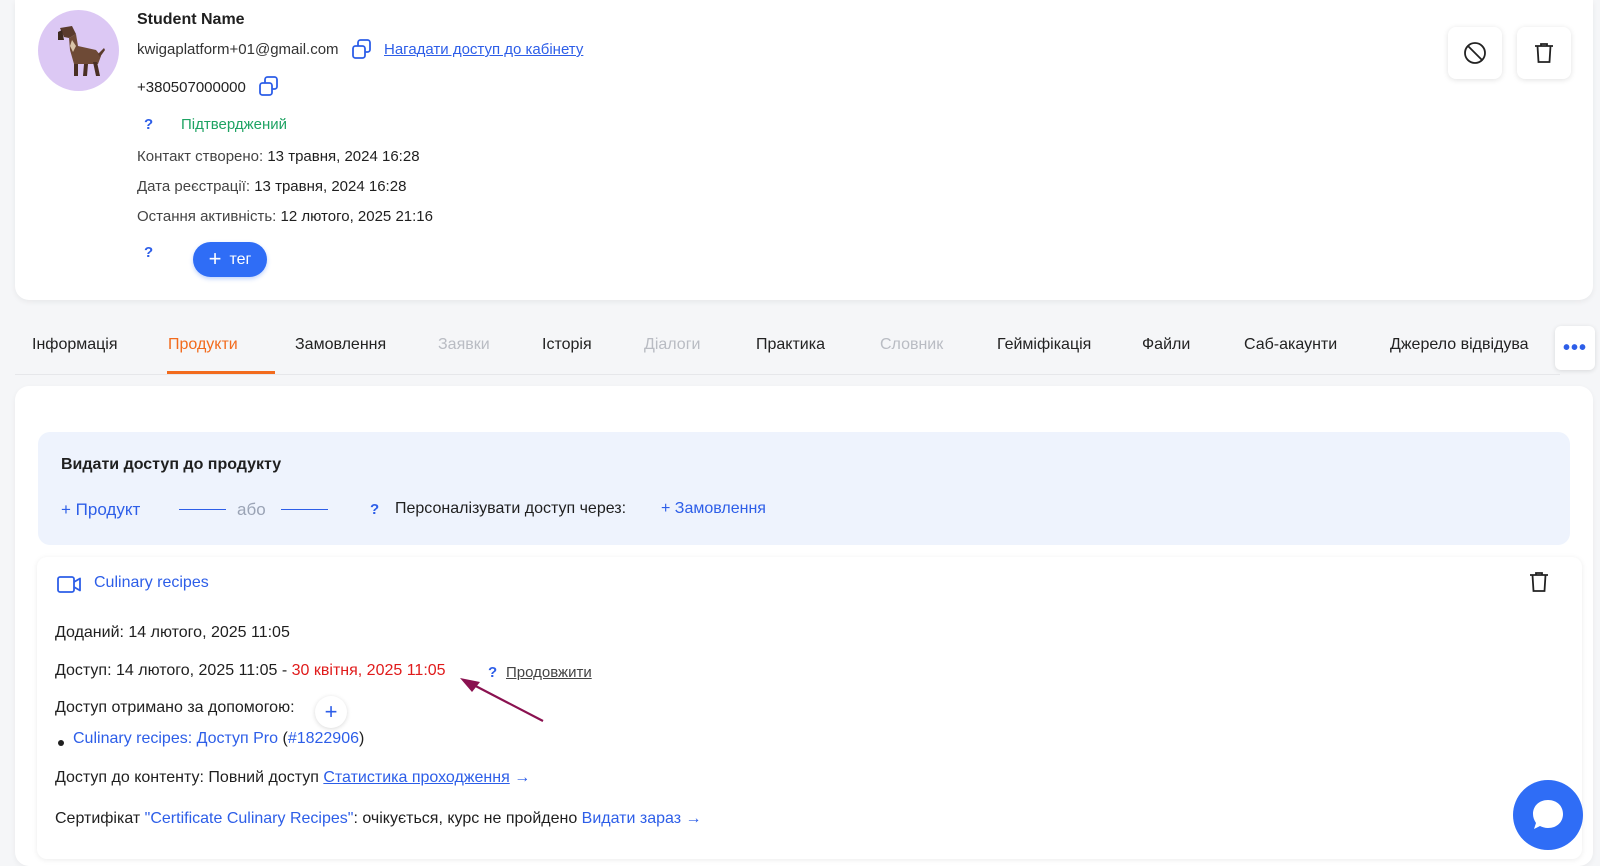 The height and width of the screenshot is (866, 1600). What do you see at coordinates (100, 510) in the screenshot?
I see `add-product-link: + Продукт` at bounding box center [100, 510].